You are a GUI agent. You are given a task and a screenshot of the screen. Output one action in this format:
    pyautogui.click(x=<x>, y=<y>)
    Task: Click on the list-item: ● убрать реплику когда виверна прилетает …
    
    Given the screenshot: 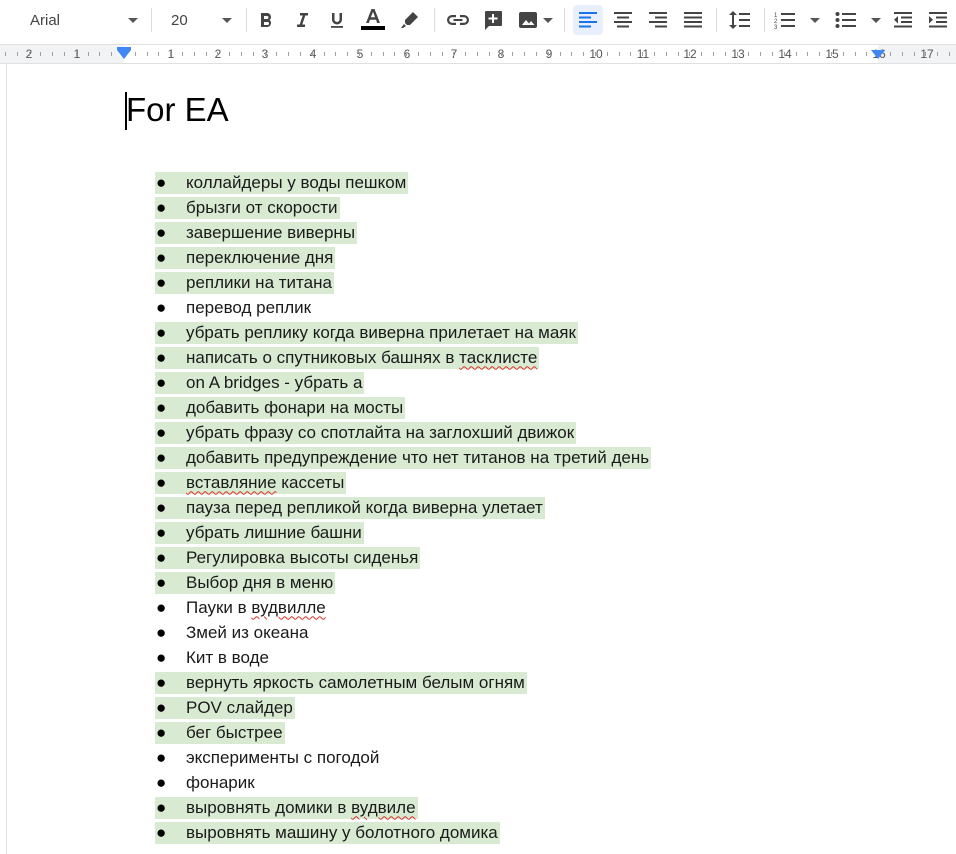 What is the action you would take?
    pyautogui.click(x=403, y=332)
    